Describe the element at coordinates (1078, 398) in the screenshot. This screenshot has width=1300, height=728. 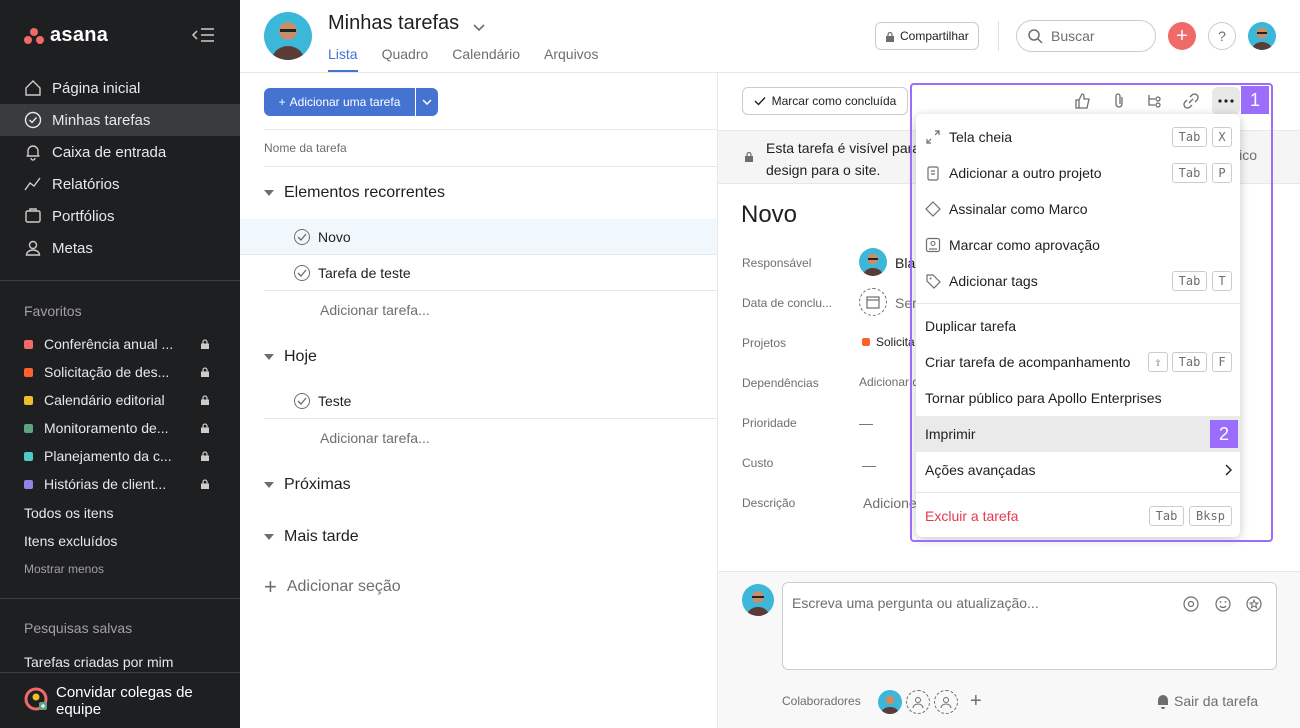
I see `menu-item-make-public: Tornar público para Apollo Enterprises` at that location.